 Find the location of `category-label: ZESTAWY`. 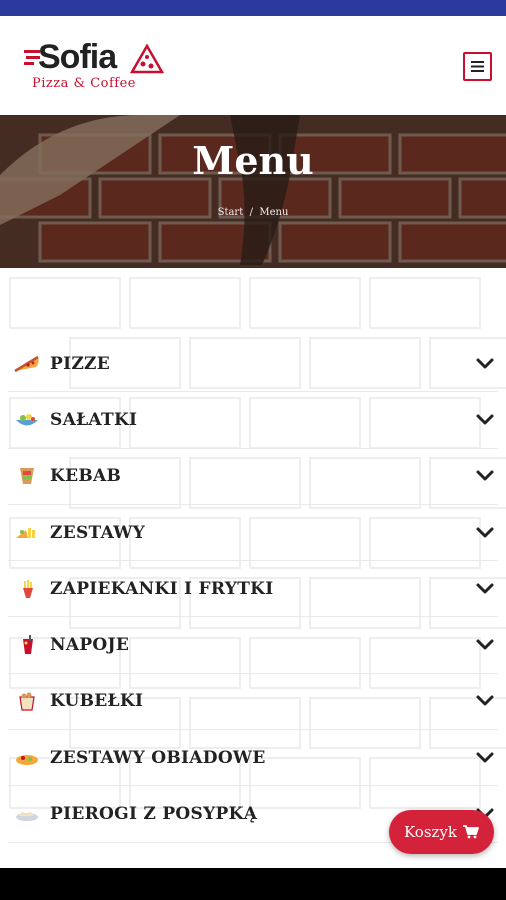

category-label: ZESTAWY is located at coordinates (98, 532).